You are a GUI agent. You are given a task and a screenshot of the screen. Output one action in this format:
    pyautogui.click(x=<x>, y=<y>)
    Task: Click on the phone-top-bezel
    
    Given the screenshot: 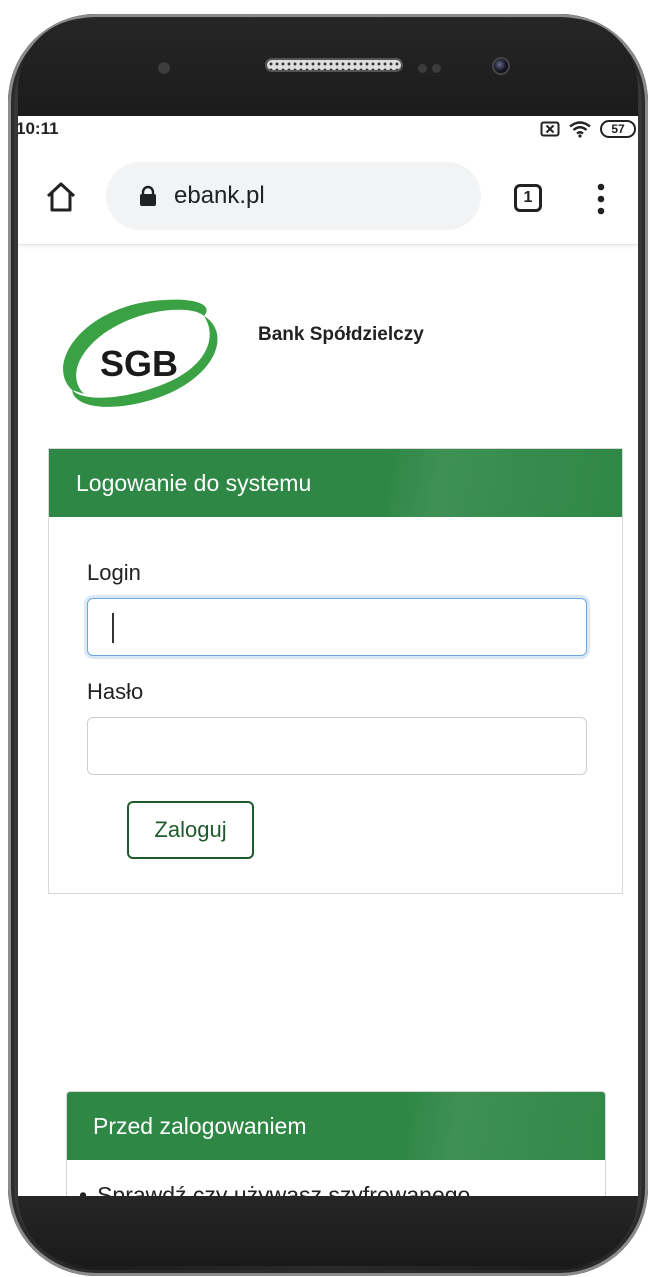 What is the action you would take?
    pyautogui.click(x=328, y=67)
    